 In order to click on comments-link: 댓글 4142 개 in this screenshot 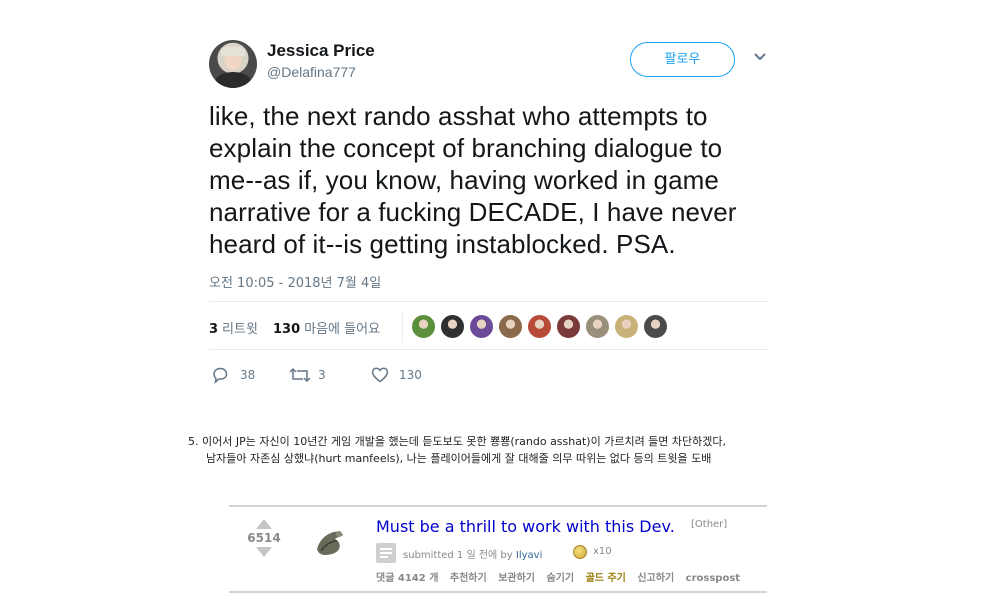, I will do `click(407, 578)`.